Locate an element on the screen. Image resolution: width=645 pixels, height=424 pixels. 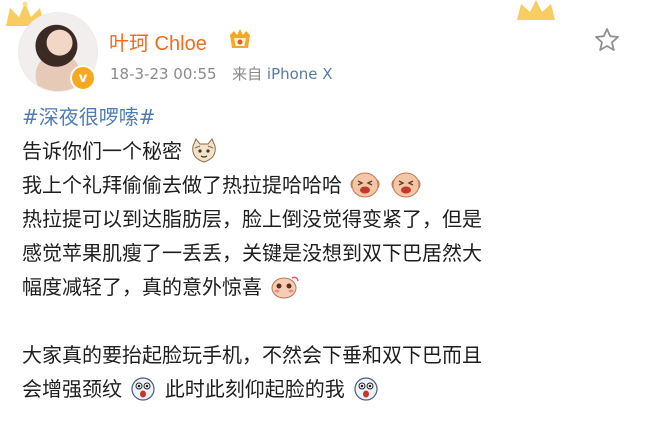
hashtag-link: #深夜很啰嗦# is located at coordinates (89, 117).